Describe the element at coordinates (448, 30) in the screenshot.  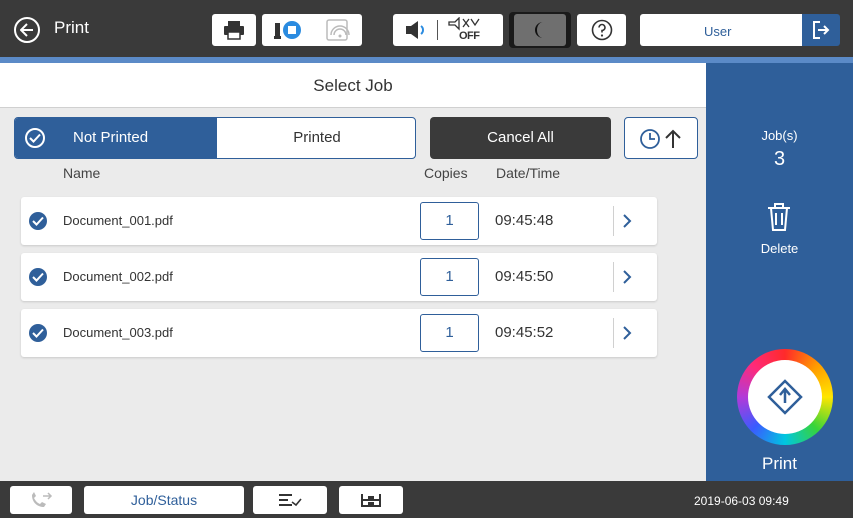
I see `sound-status-button: OFF` at that location.